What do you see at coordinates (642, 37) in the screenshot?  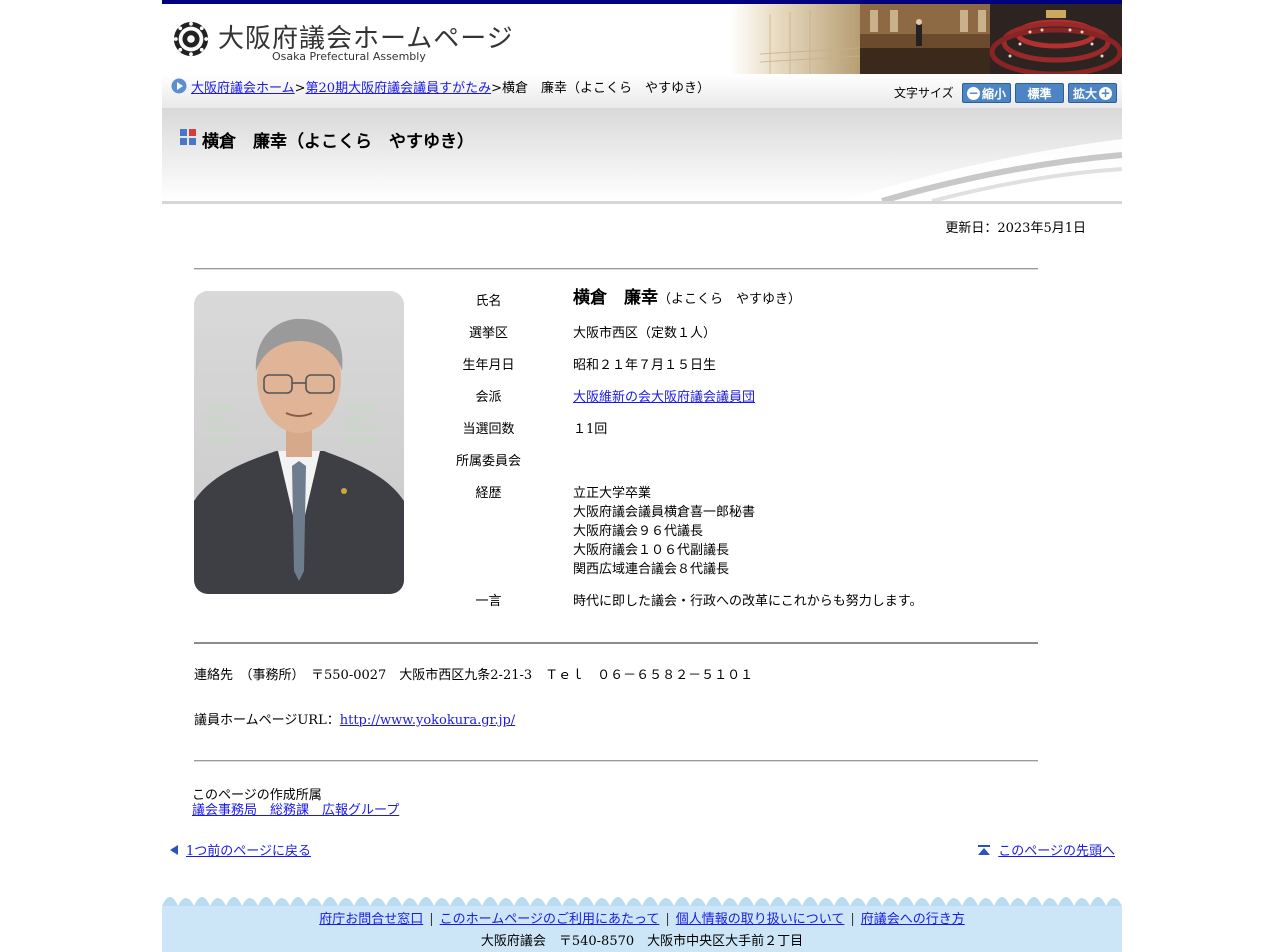 I see `site-header: 大阪府議会ホームページ Osaka Prefectural Assembly` at bounding box center [642, 37].